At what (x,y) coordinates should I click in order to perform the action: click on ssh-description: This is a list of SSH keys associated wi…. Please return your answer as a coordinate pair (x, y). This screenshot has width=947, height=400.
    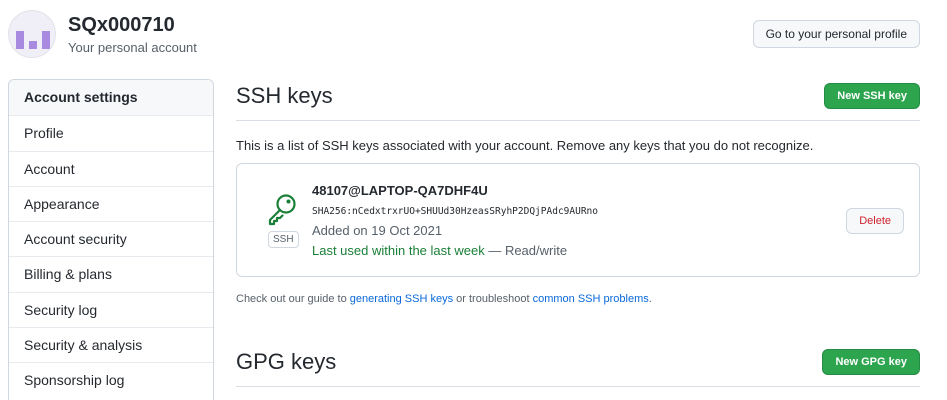
    Looking at the image, I should click on (525, 145).